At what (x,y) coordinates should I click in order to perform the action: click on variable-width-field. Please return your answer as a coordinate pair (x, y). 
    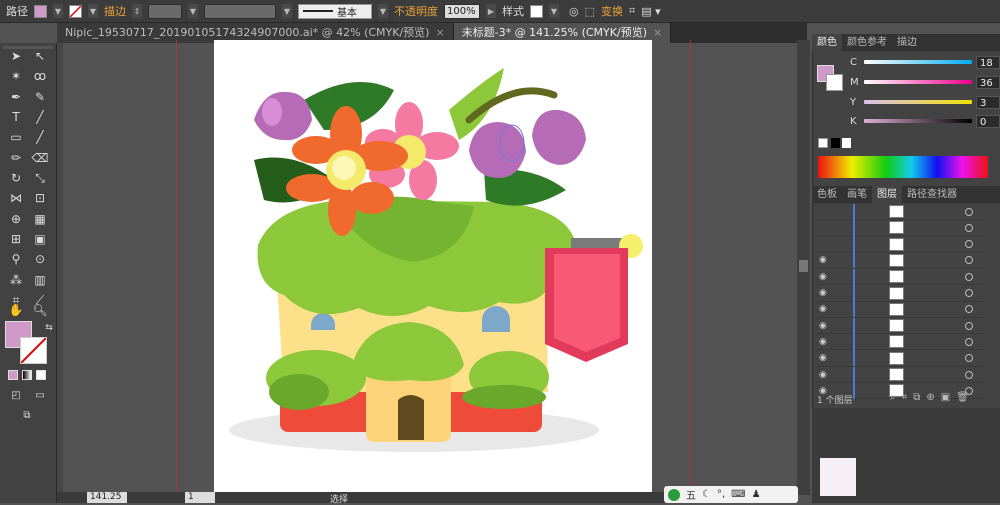
    Looking at the image, I should click on (240, 11).